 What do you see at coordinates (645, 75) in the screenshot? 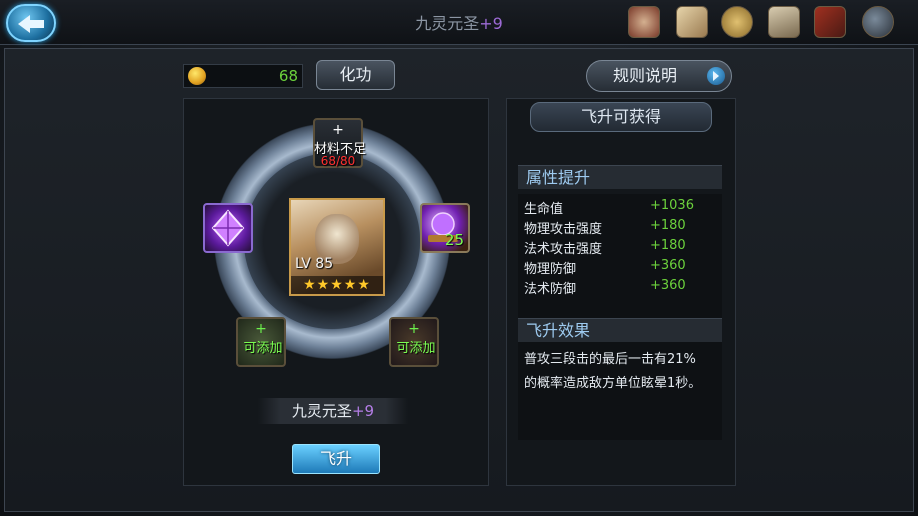
I see `rules-label: 规则说明` at bounding box center [645, 75].